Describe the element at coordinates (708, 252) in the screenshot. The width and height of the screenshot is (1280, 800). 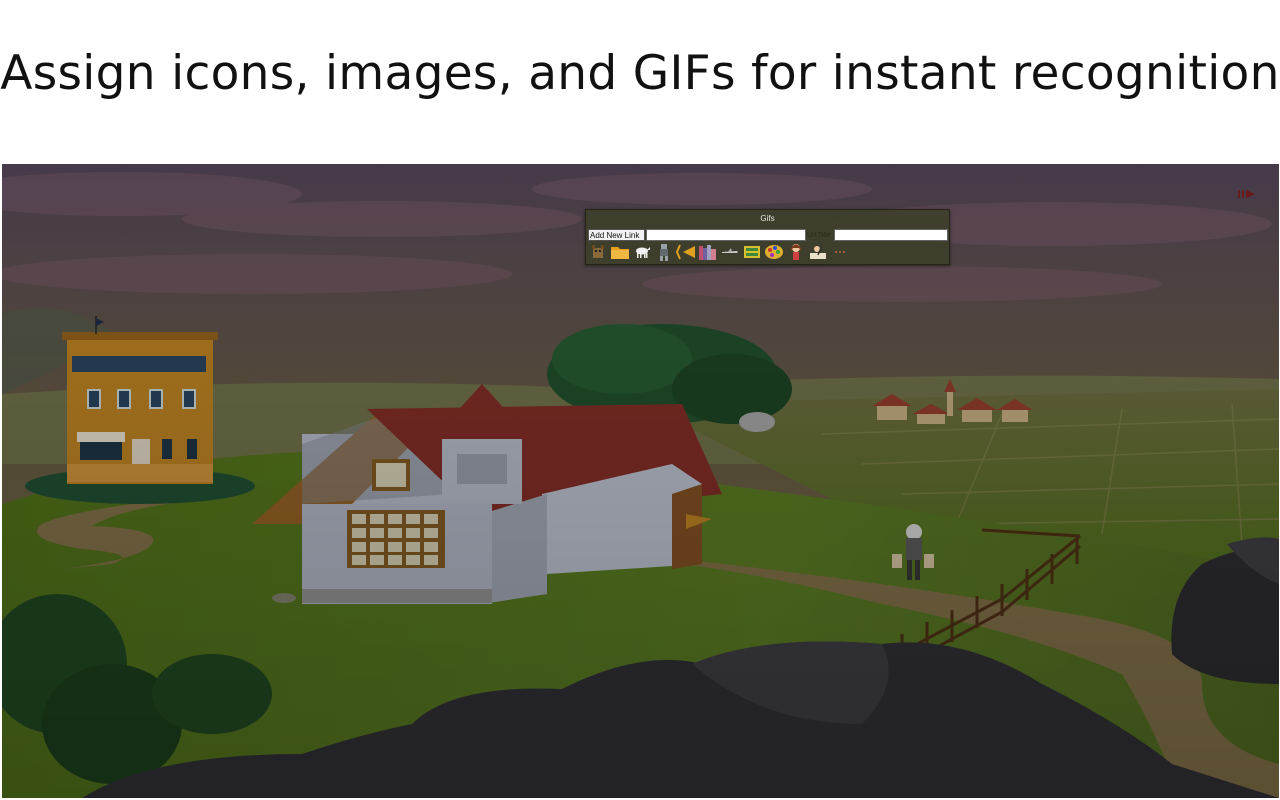
I see `books-gif-icon` at that location.